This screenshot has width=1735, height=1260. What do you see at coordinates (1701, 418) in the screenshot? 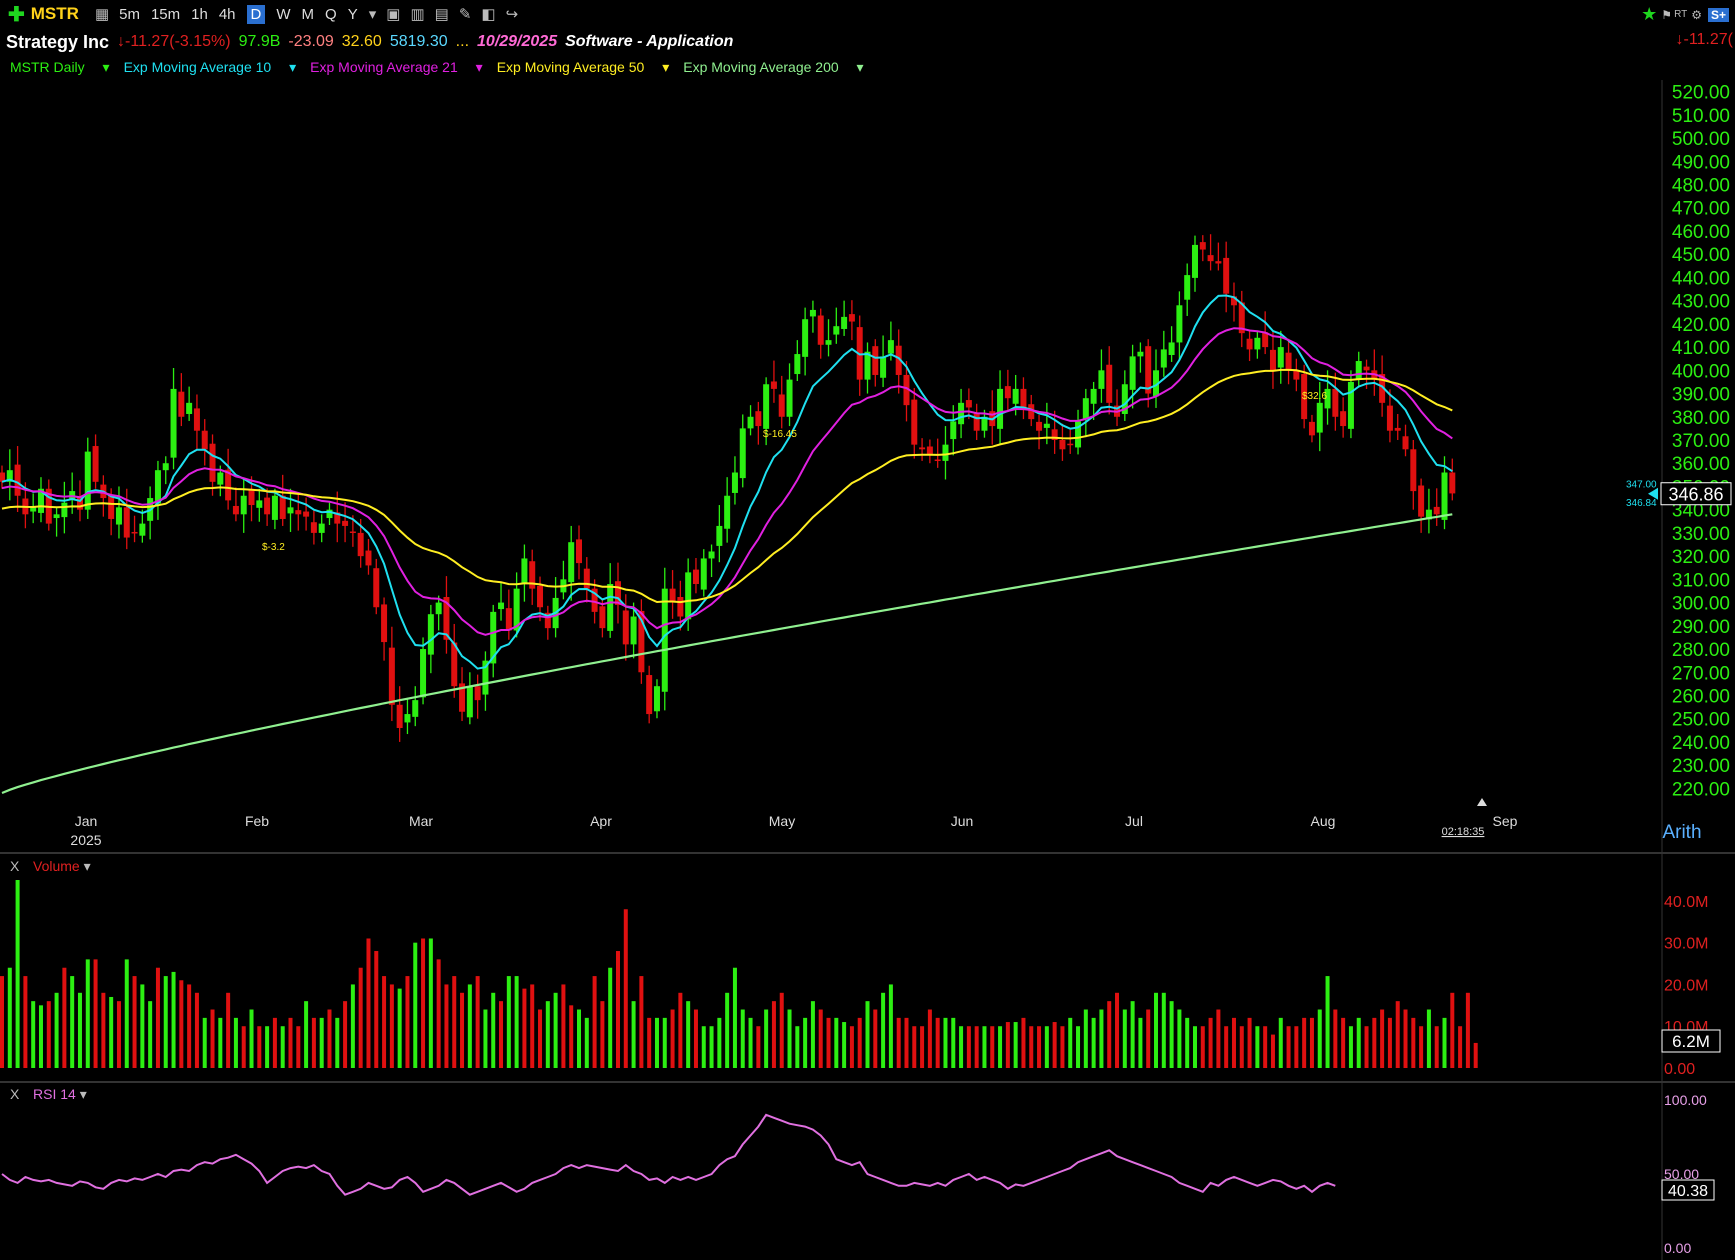
I see `price-tick-label: 380.00` at bounding box center [1701, 418].